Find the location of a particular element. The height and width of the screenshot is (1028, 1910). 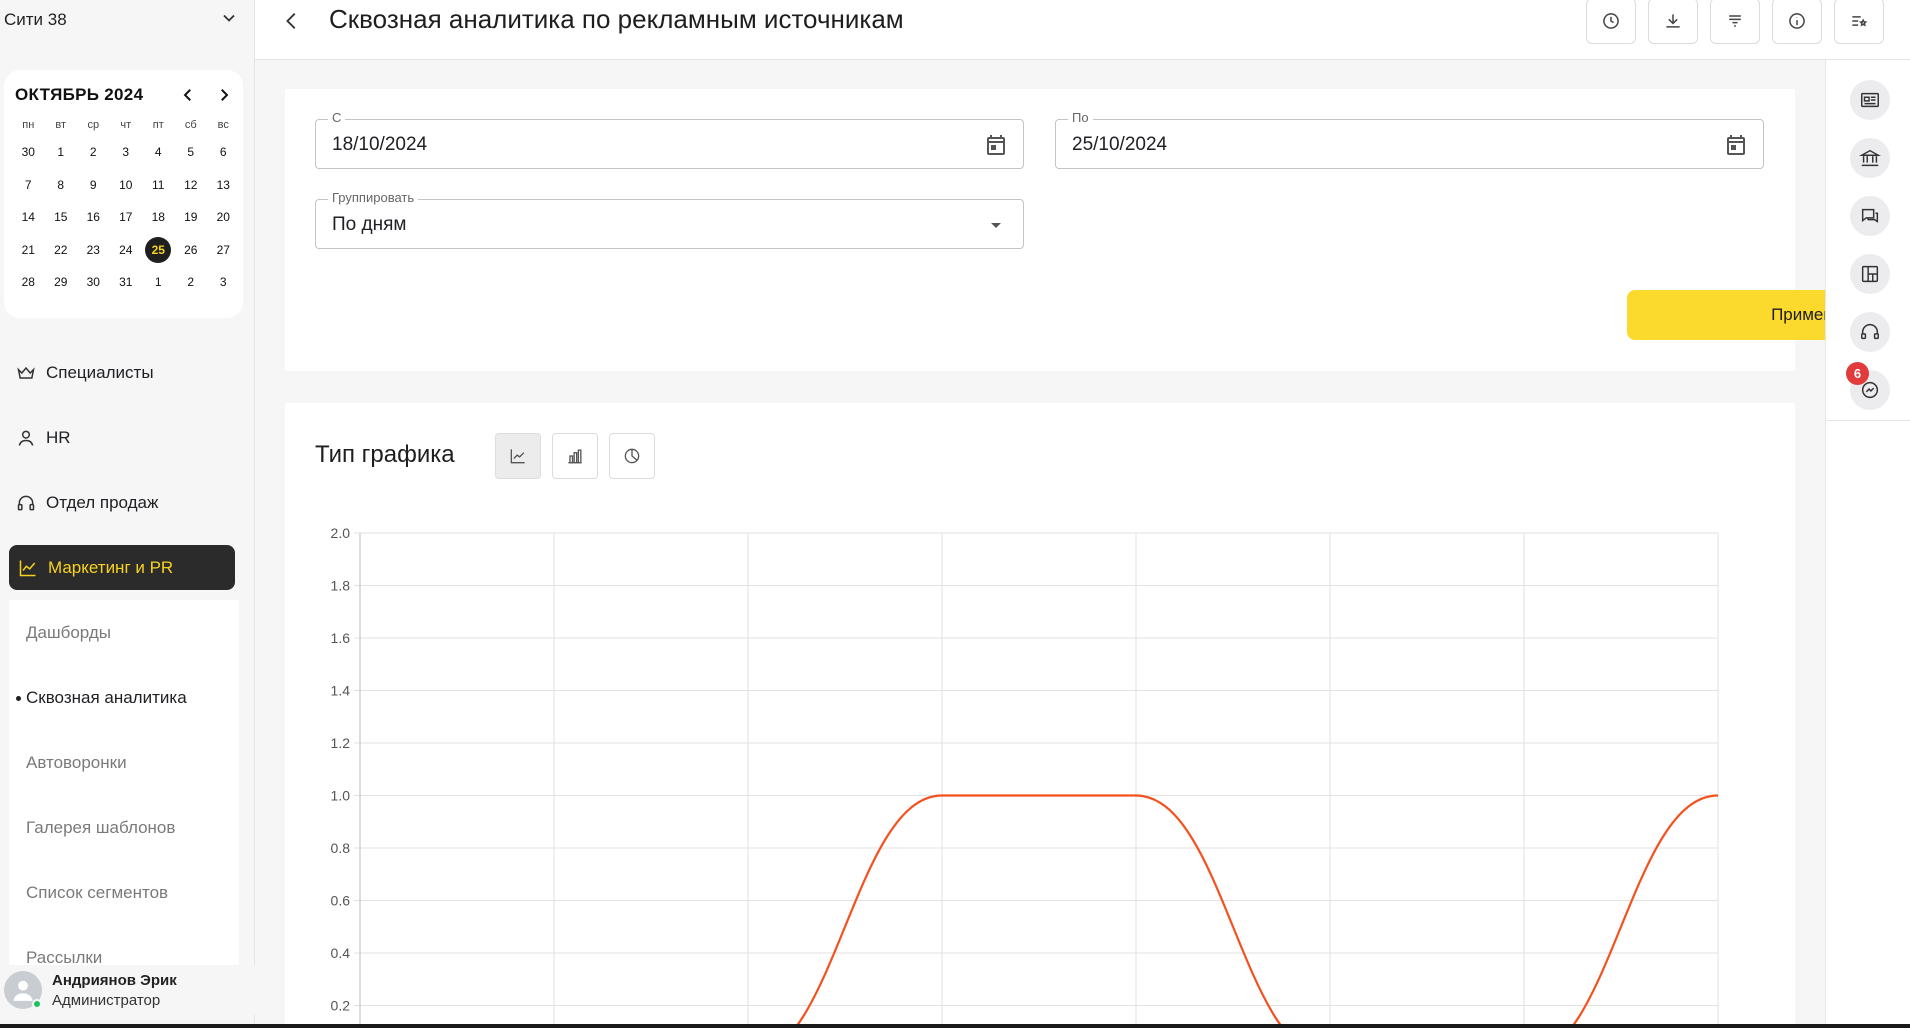

calendar-day-today: 25 is located at coordinates (158, 250).